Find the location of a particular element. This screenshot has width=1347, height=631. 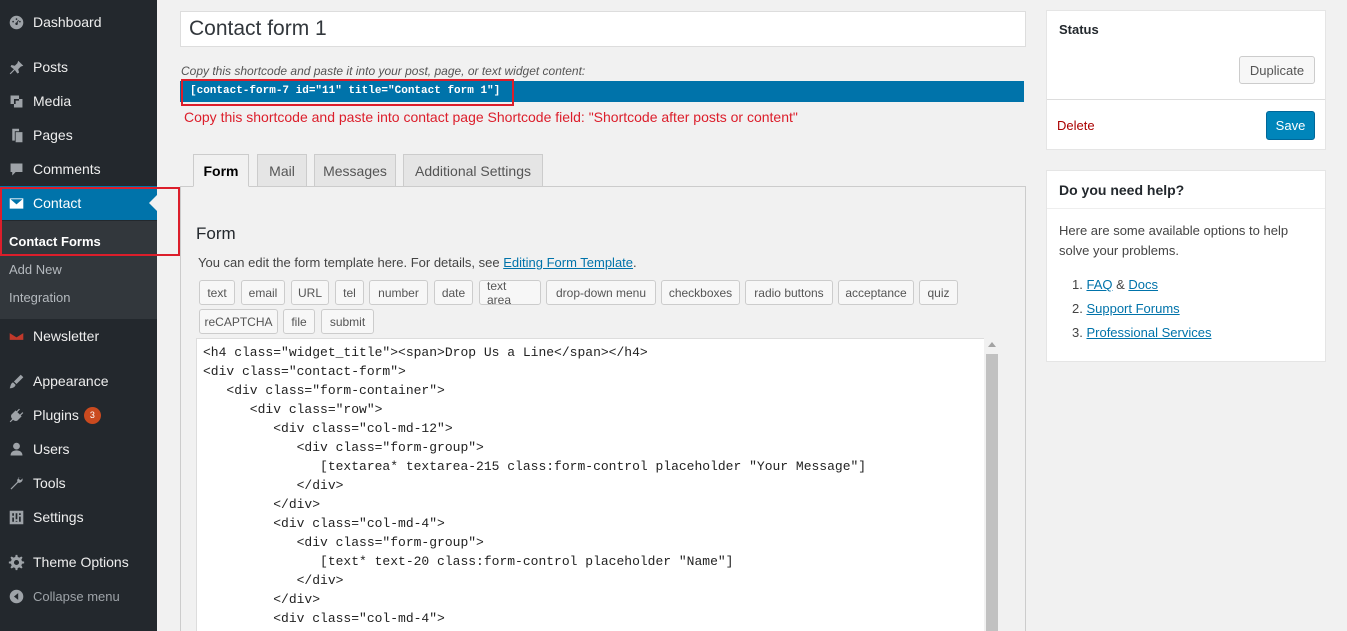

wrench-icon is located at coordinates (16, 483).